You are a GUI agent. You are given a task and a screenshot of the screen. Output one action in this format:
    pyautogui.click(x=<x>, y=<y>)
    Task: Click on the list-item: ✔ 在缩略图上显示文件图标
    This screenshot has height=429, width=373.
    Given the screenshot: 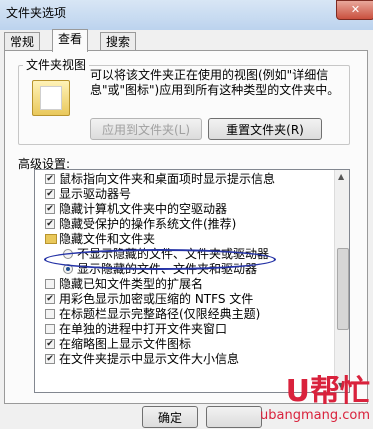 What is the action you would take?
    pyautogui.click(x=185, y=344)
    